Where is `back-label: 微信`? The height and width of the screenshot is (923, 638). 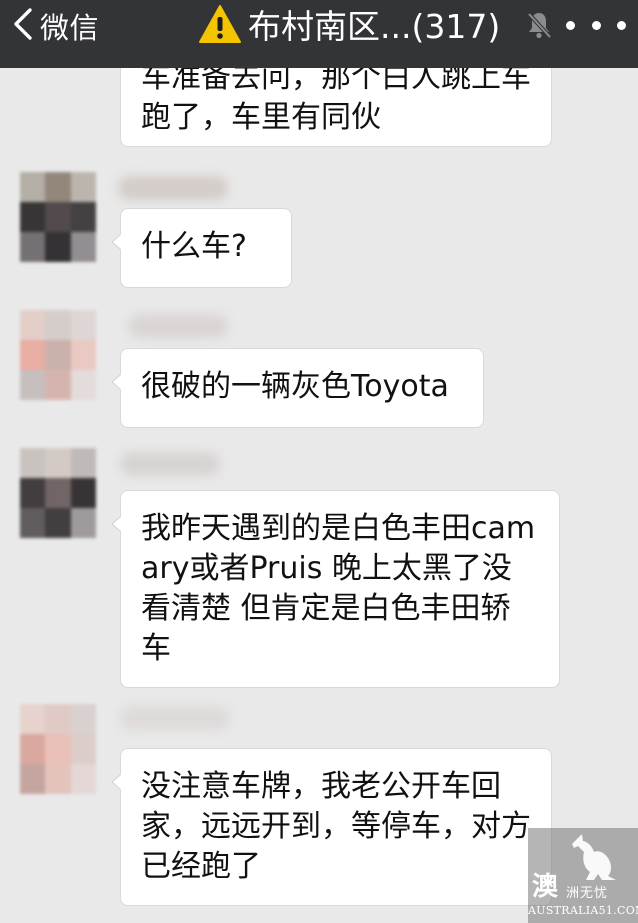 back-label: 微信 is located at coordinates (70, 28).